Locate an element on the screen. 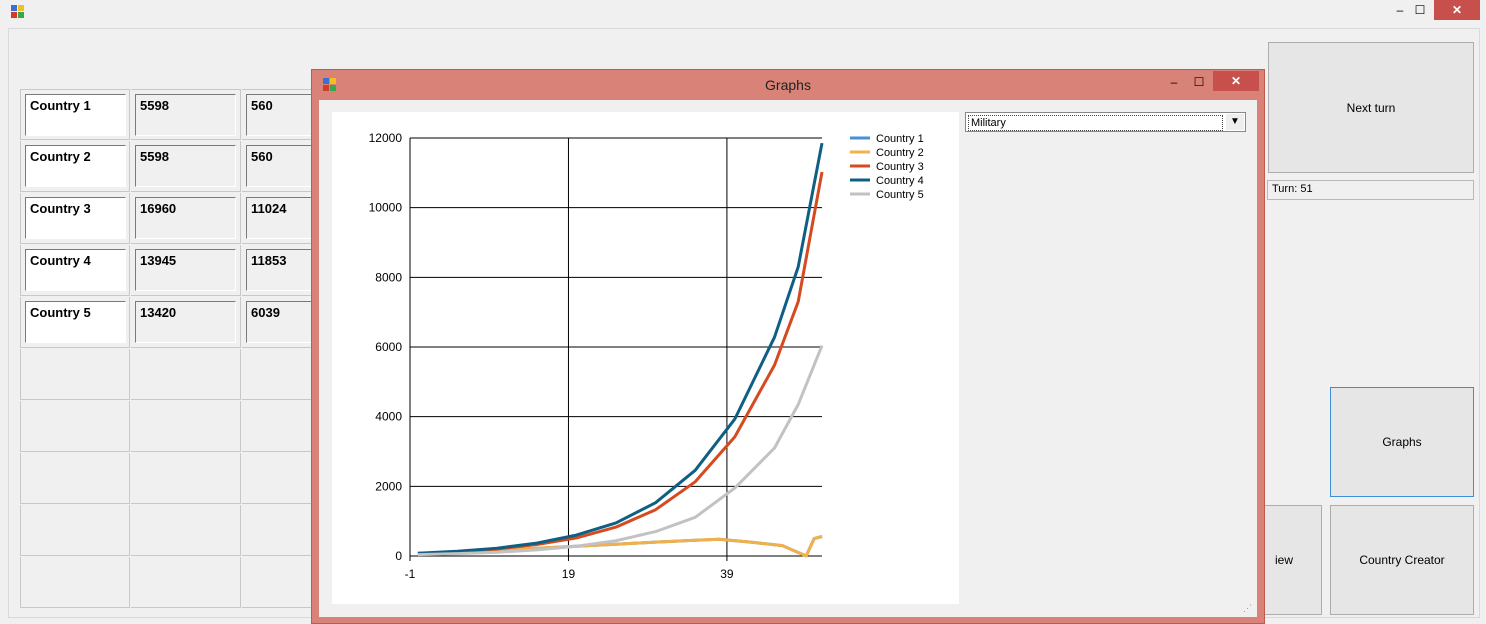  grid-cell: Country 1 is located at coordinates (75, 114).